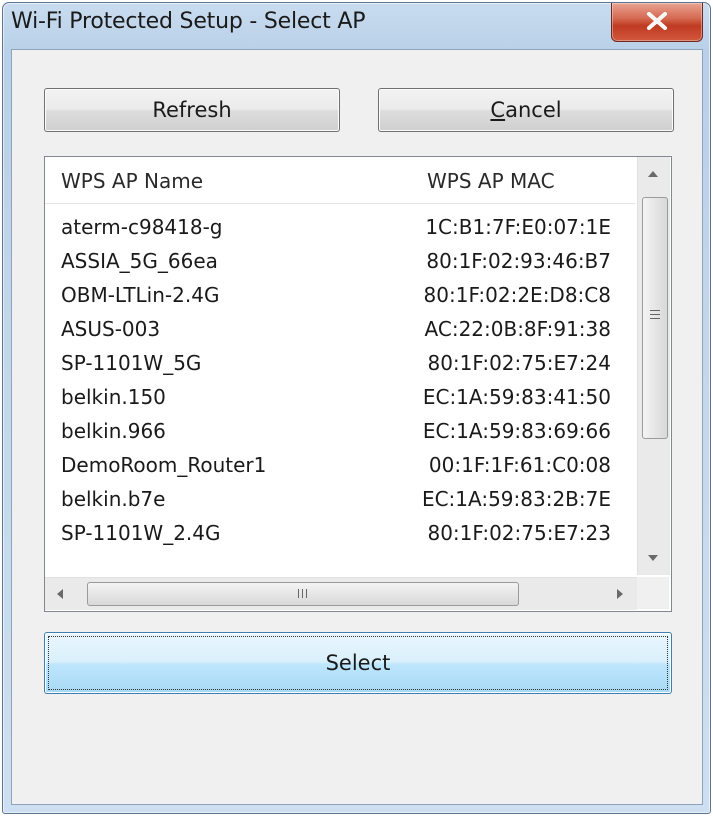 The height and width of the screenshot is (816, 713). Describe the element at coordinates (340, 298) in the screenshot. I see `list-item: OBM-LTLin-2.4G 80:1F:02:2E:D8:C8` at that location.